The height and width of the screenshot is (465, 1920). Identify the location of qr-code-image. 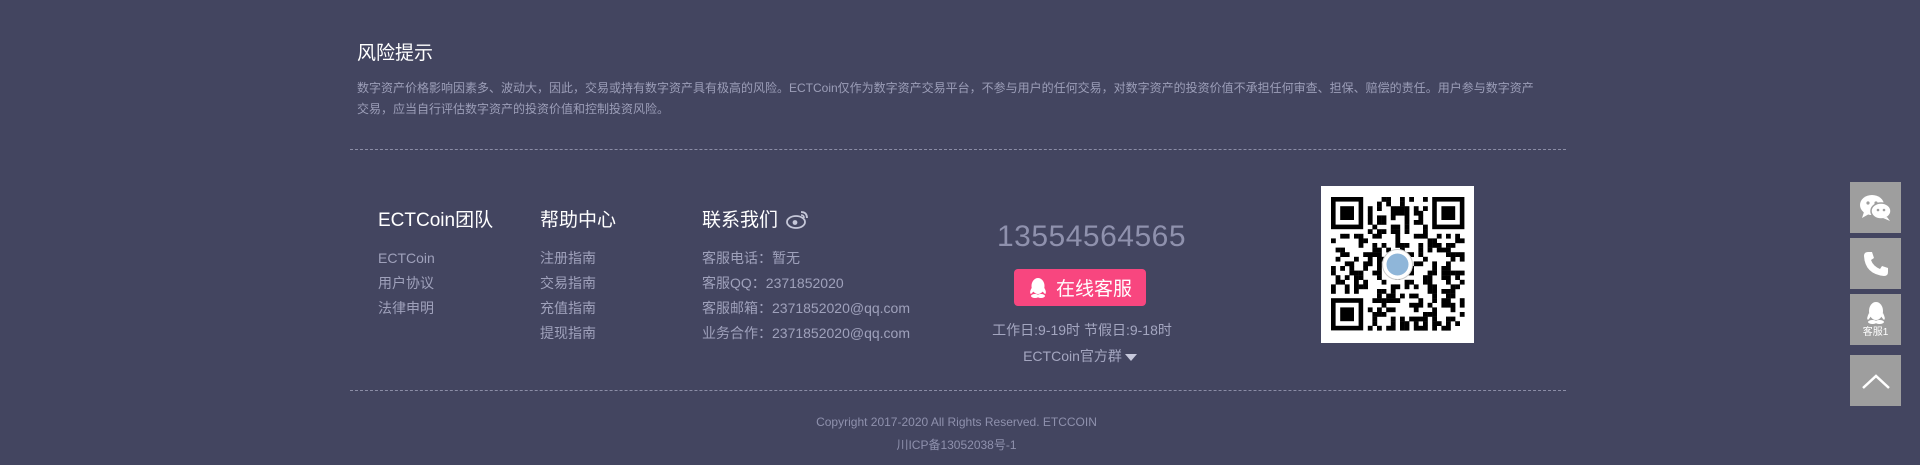
(1398, 264).